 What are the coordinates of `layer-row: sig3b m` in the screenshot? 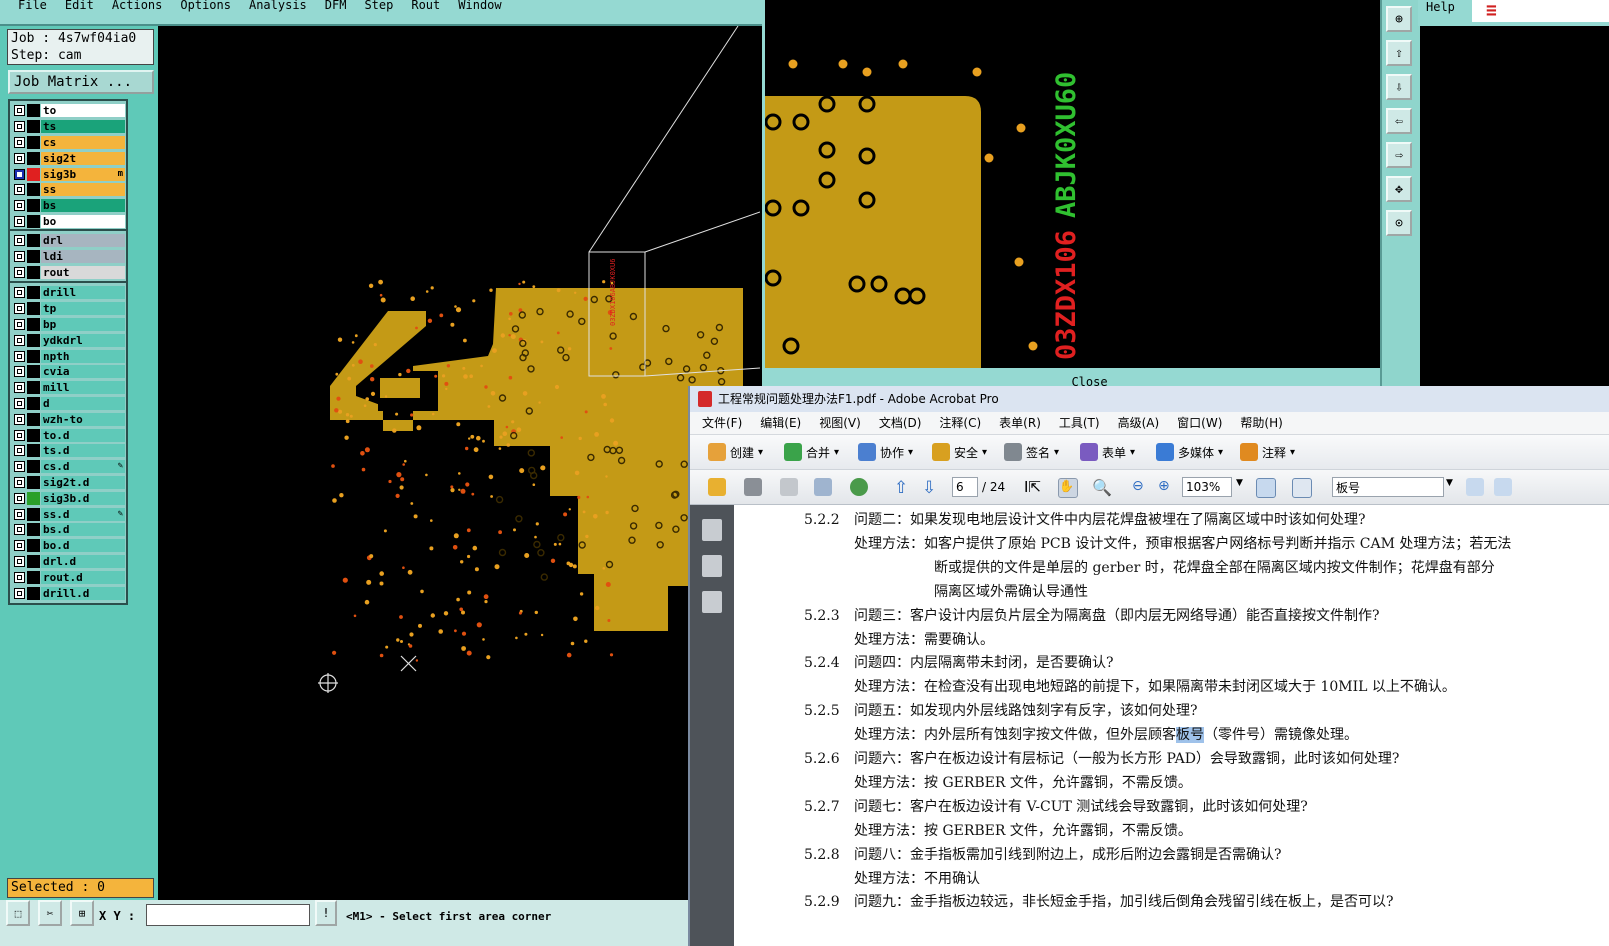 It's located at (68, 174).